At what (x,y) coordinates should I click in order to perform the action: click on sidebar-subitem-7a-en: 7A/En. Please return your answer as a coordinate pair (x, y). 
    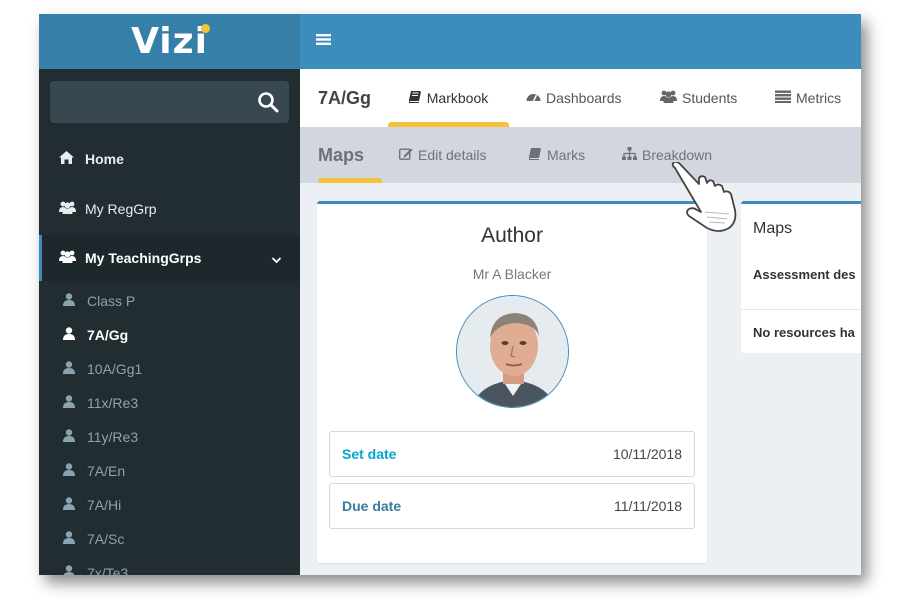
    Looking at the image, I should click on (169, 471).